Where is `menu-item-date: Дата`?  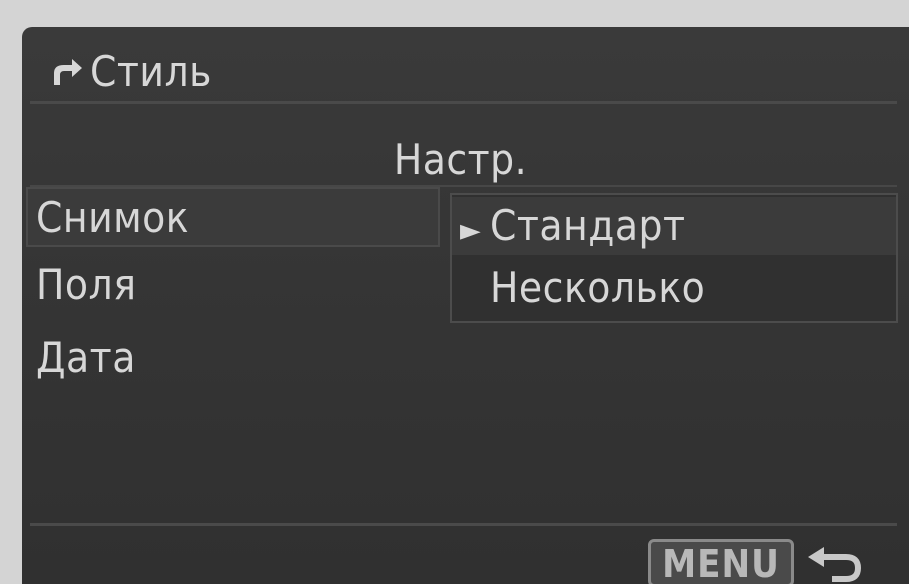 menu-item-date: Дата is located at coordinates (86, 358).